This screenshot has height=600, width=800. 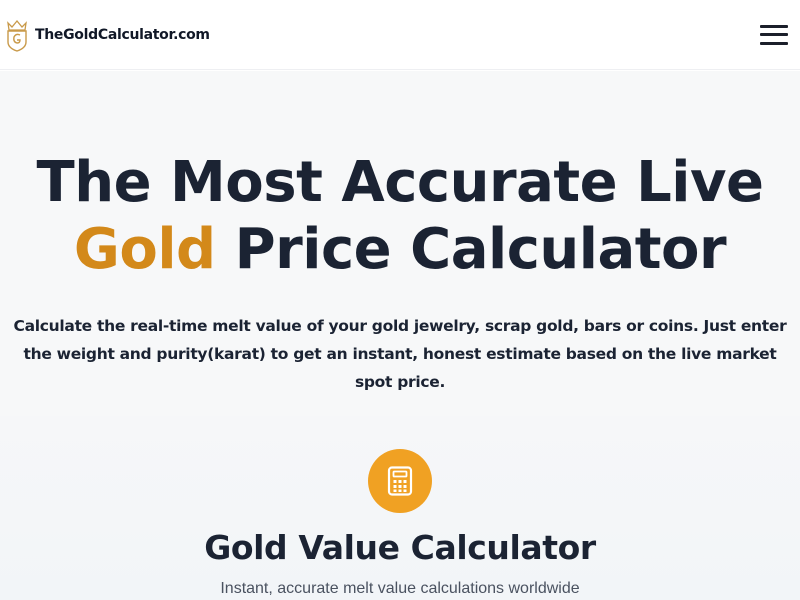 I want to click on hero-title-gold-word: Gold, so click(x=144, y=249).